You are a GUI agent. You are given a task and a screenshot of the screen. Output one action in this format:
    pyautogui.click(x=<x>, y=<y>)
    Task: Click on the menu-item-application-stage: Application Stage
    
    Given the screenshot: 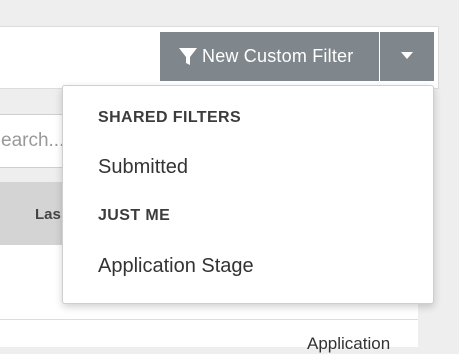 What is the action you would take?
    pyautogui.click(x=176, y=266)
    